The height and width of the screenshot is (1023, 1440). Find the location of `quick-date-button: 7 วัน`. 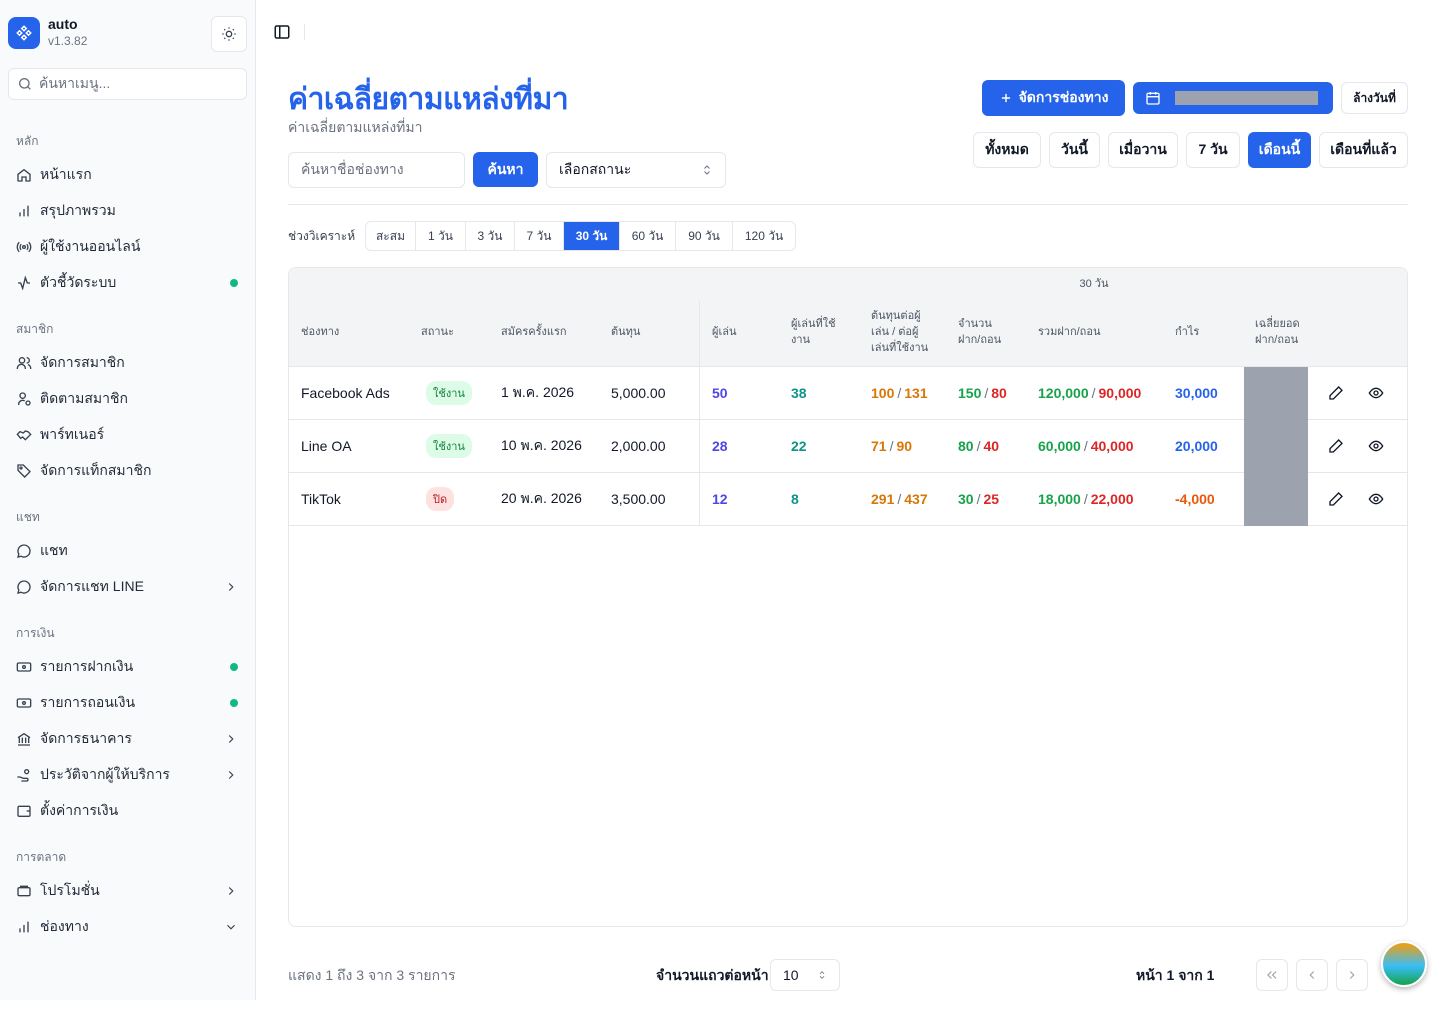

quick-date-button: 7 วัน is located at coordinates (1213, 150).